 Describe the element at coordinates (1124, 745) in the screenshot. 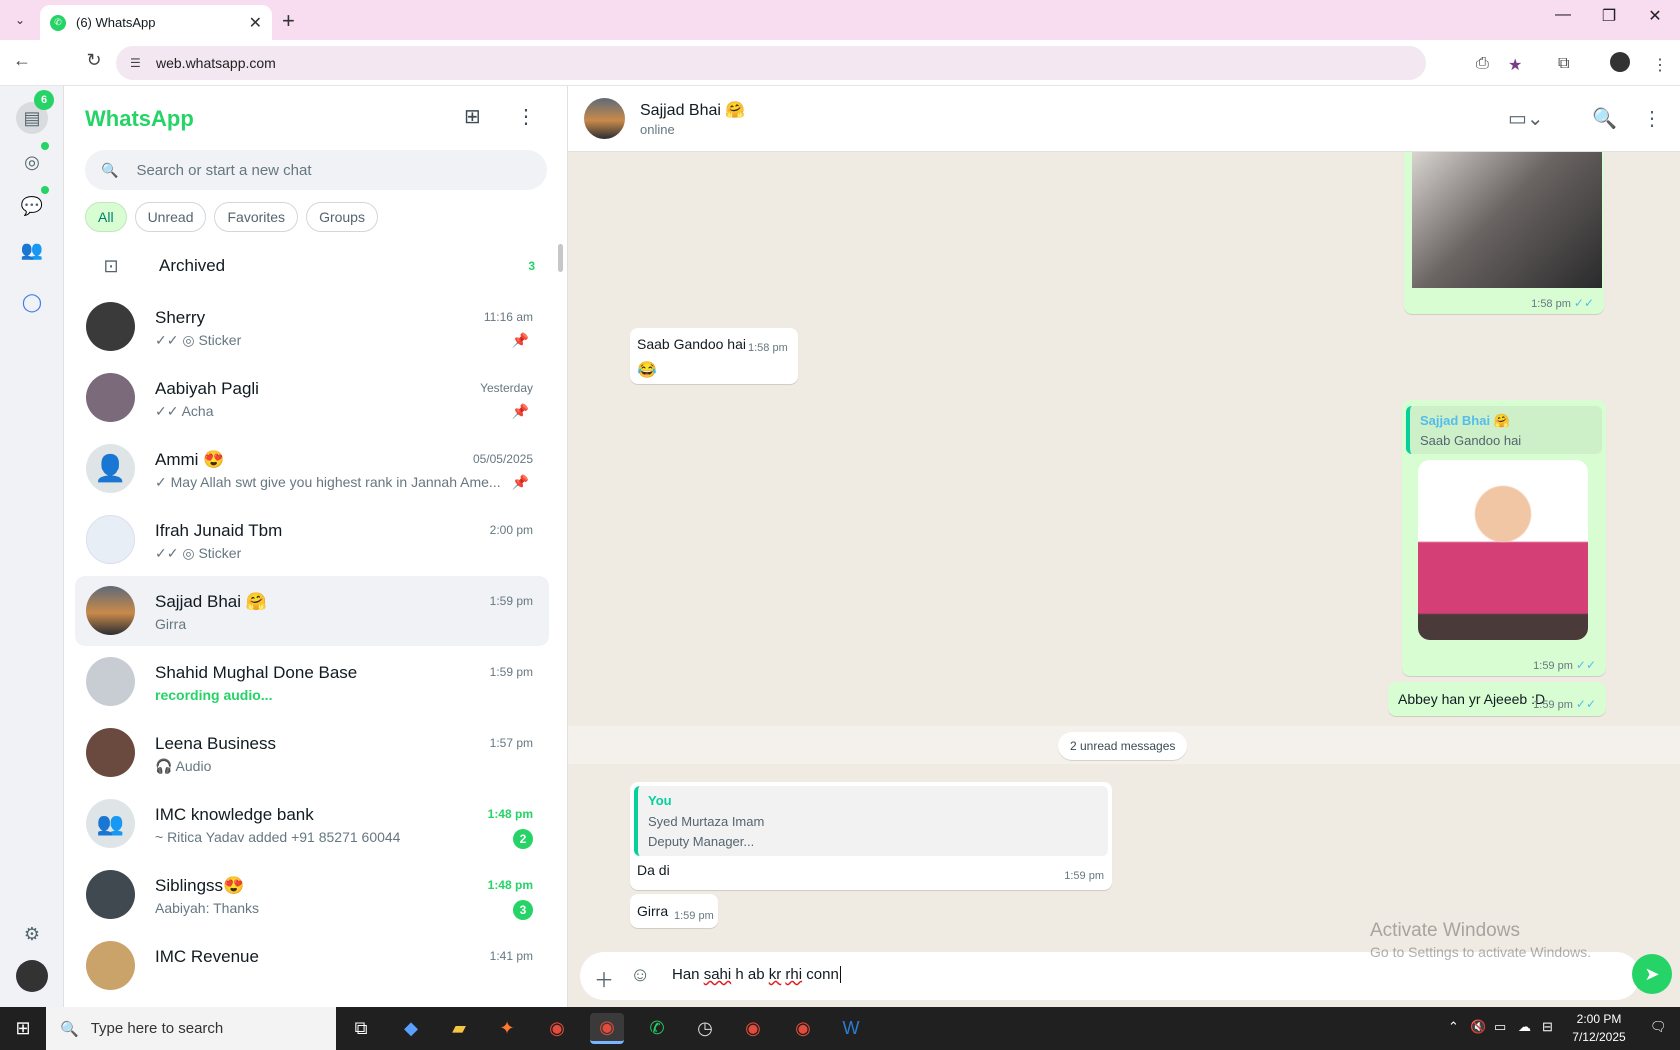

I see `unread-divider: 2 unread messages` at that location.